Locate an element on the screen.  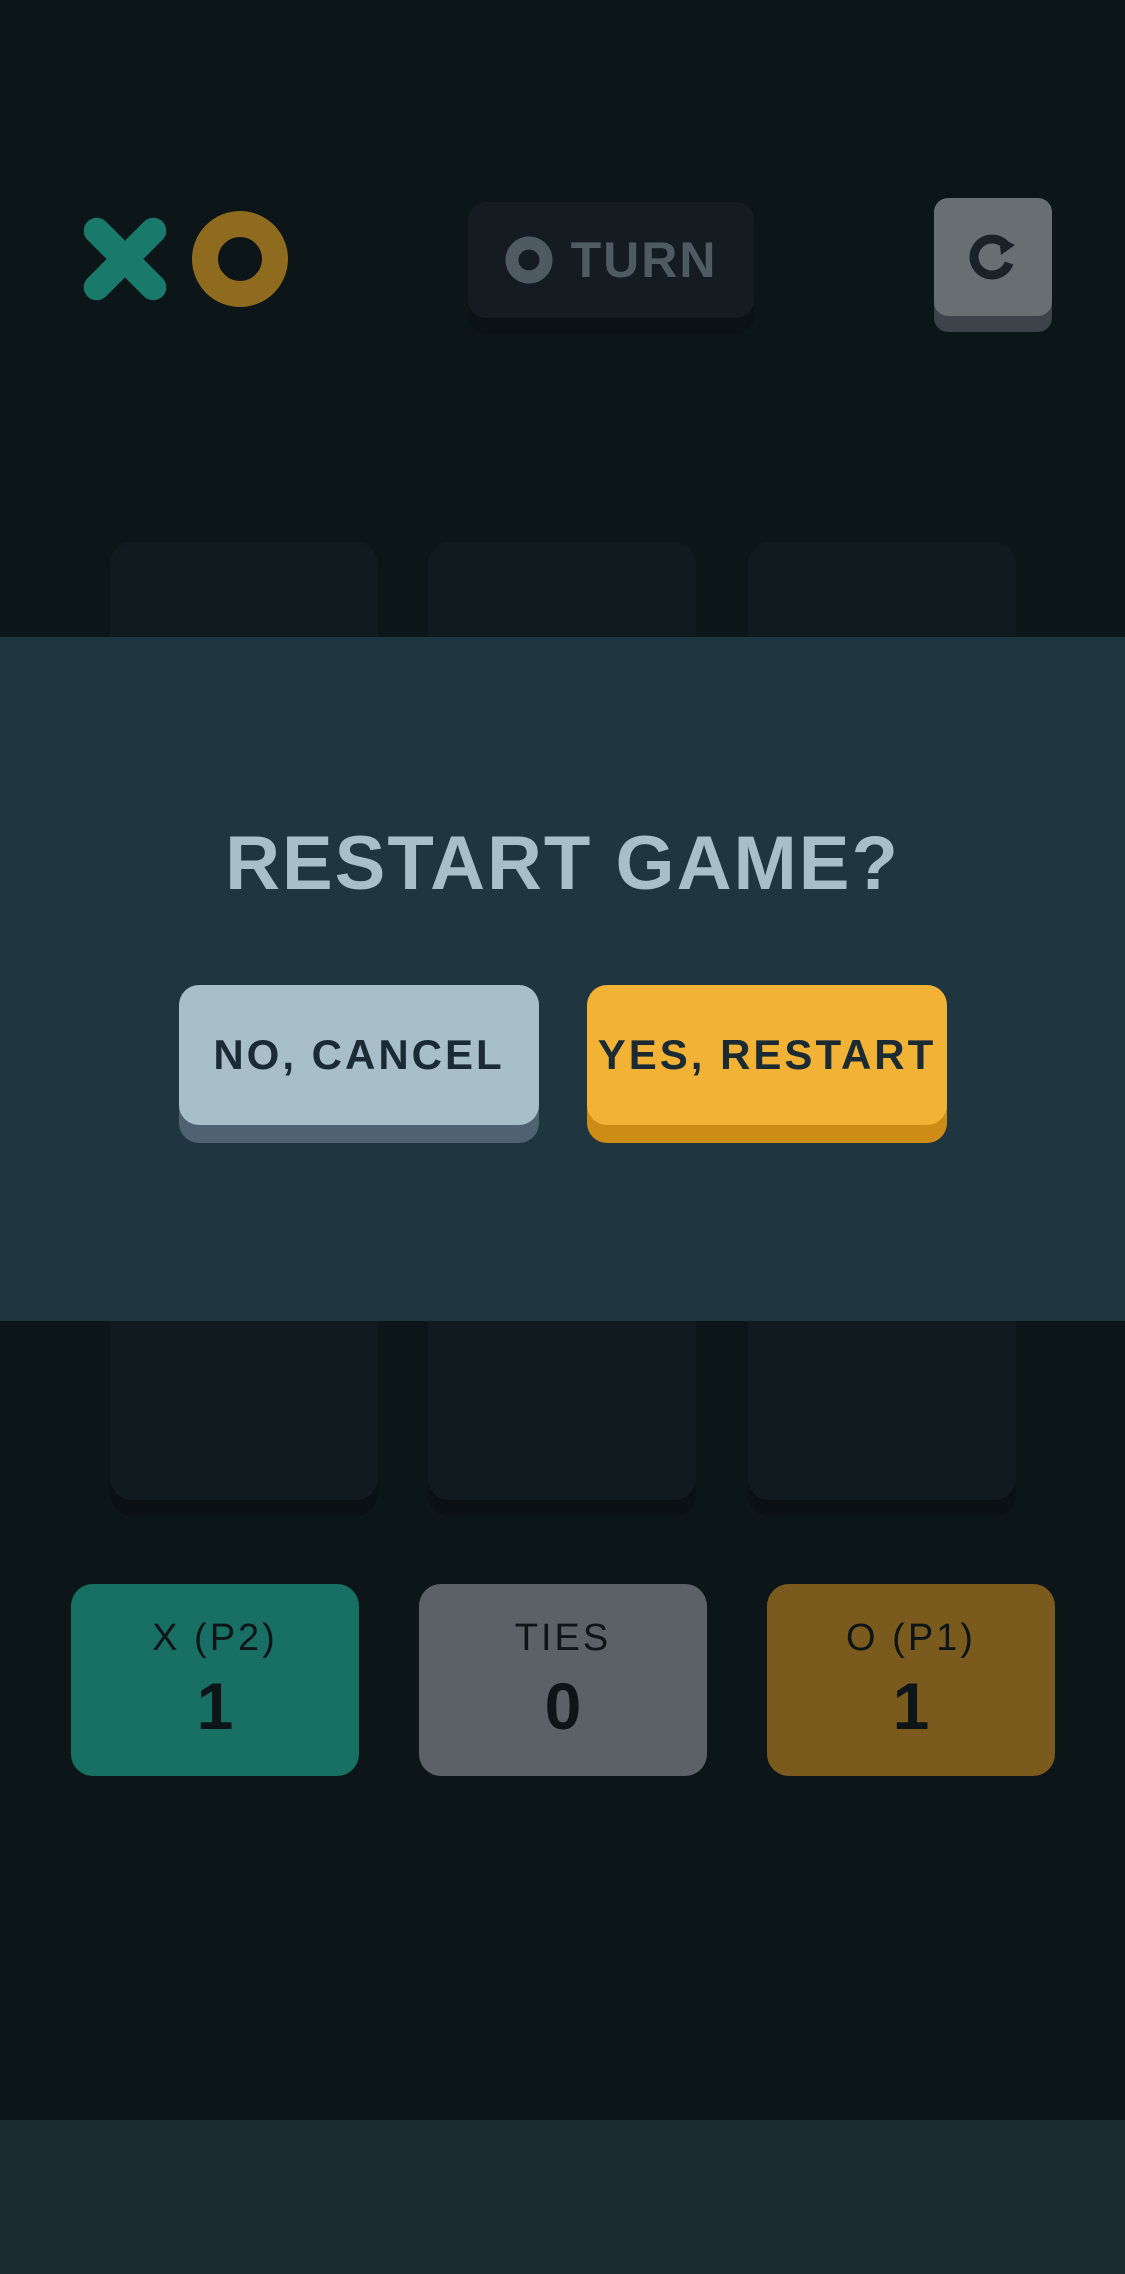
turn-indicator: TURN is located at coordinates (611, 260).